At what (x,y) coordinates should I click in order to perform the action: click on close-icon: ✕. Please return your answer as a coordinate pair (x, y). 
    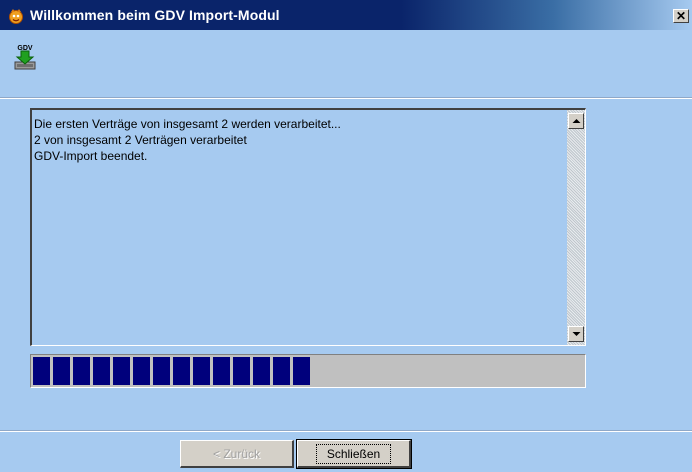
    Looking at the image, I should click on (681, 16).